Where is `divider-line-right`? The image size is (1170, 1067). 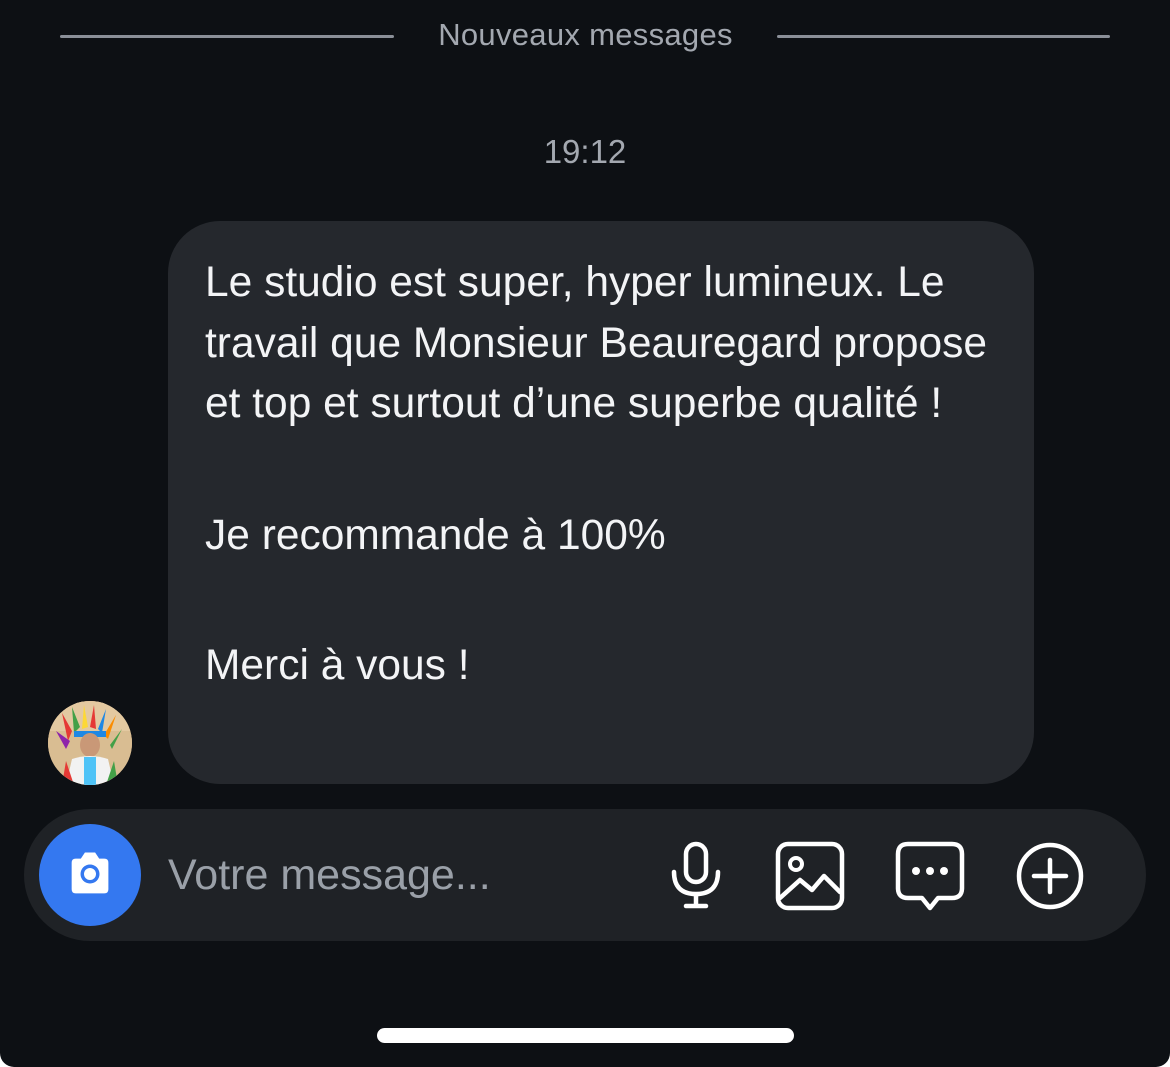 divider-line-right is located at coordinates (943, 36).